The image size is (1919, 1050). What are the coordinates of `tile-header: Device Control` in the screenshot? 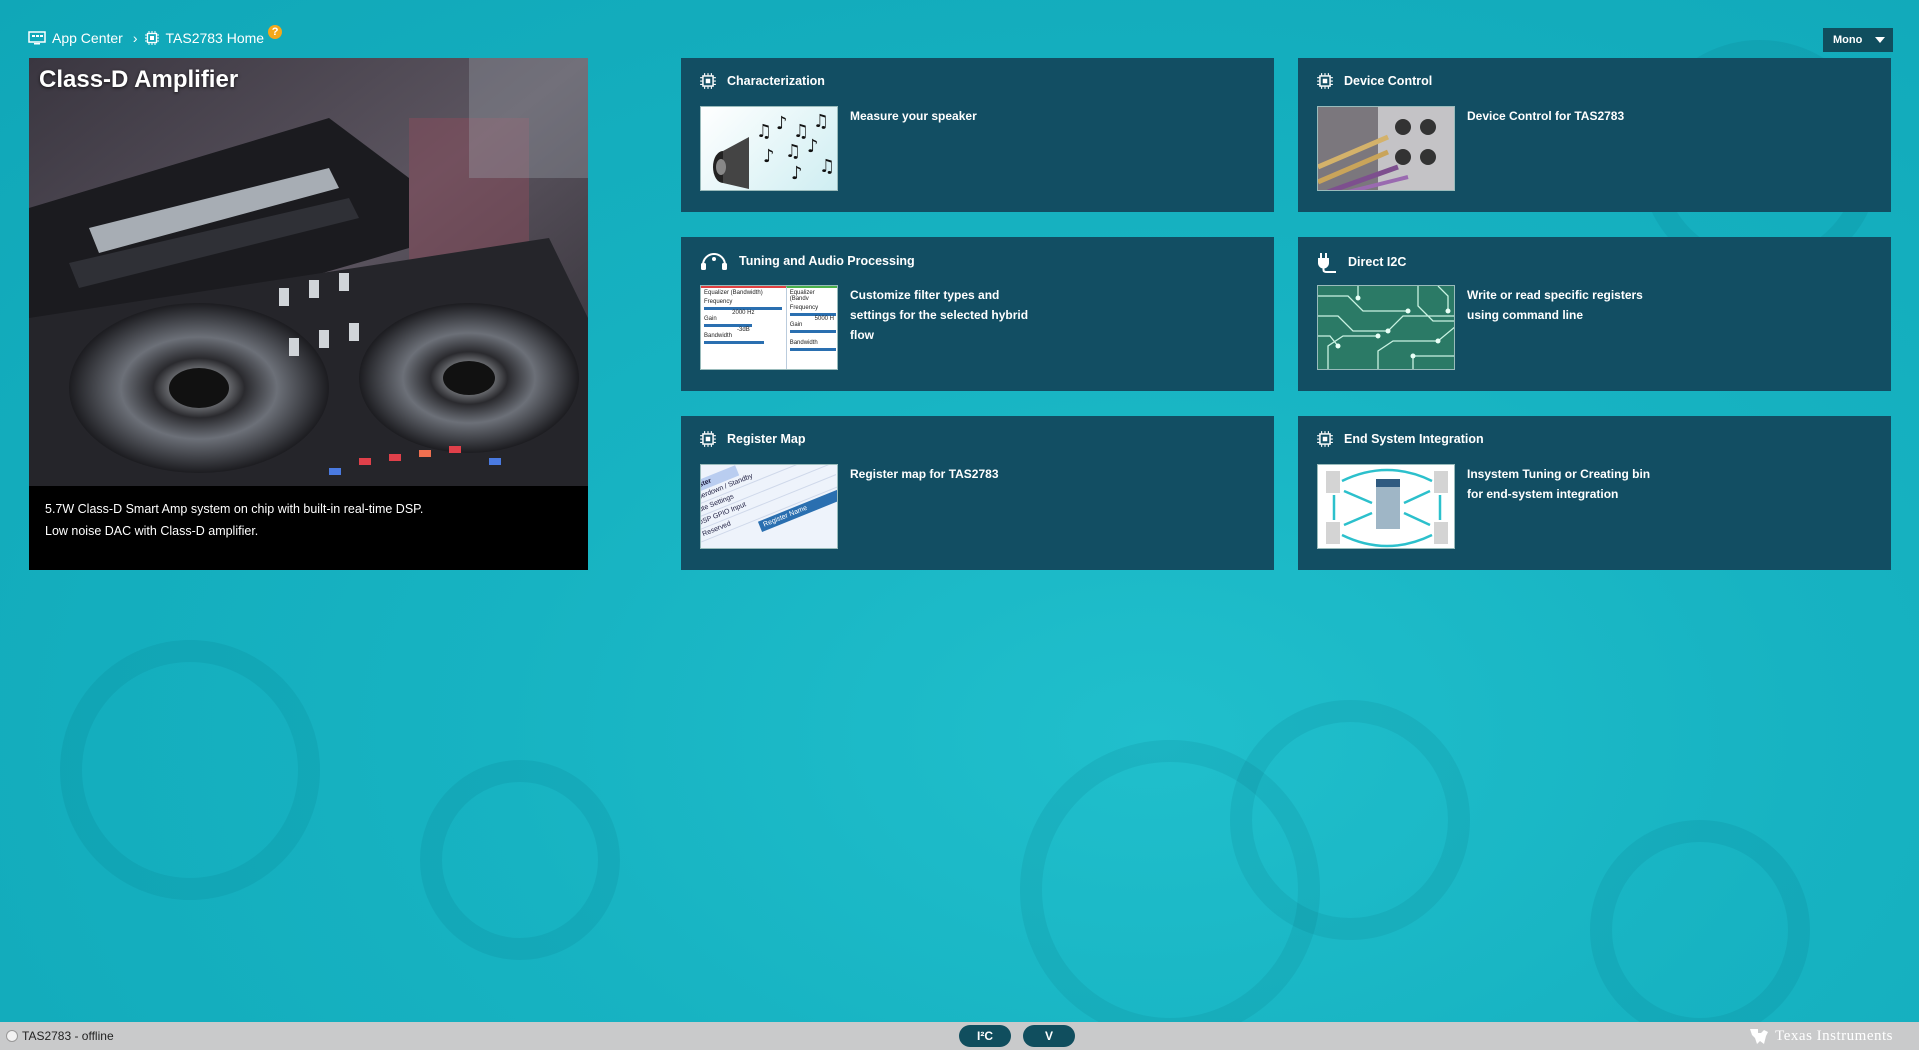 It's located at (1374, 81).